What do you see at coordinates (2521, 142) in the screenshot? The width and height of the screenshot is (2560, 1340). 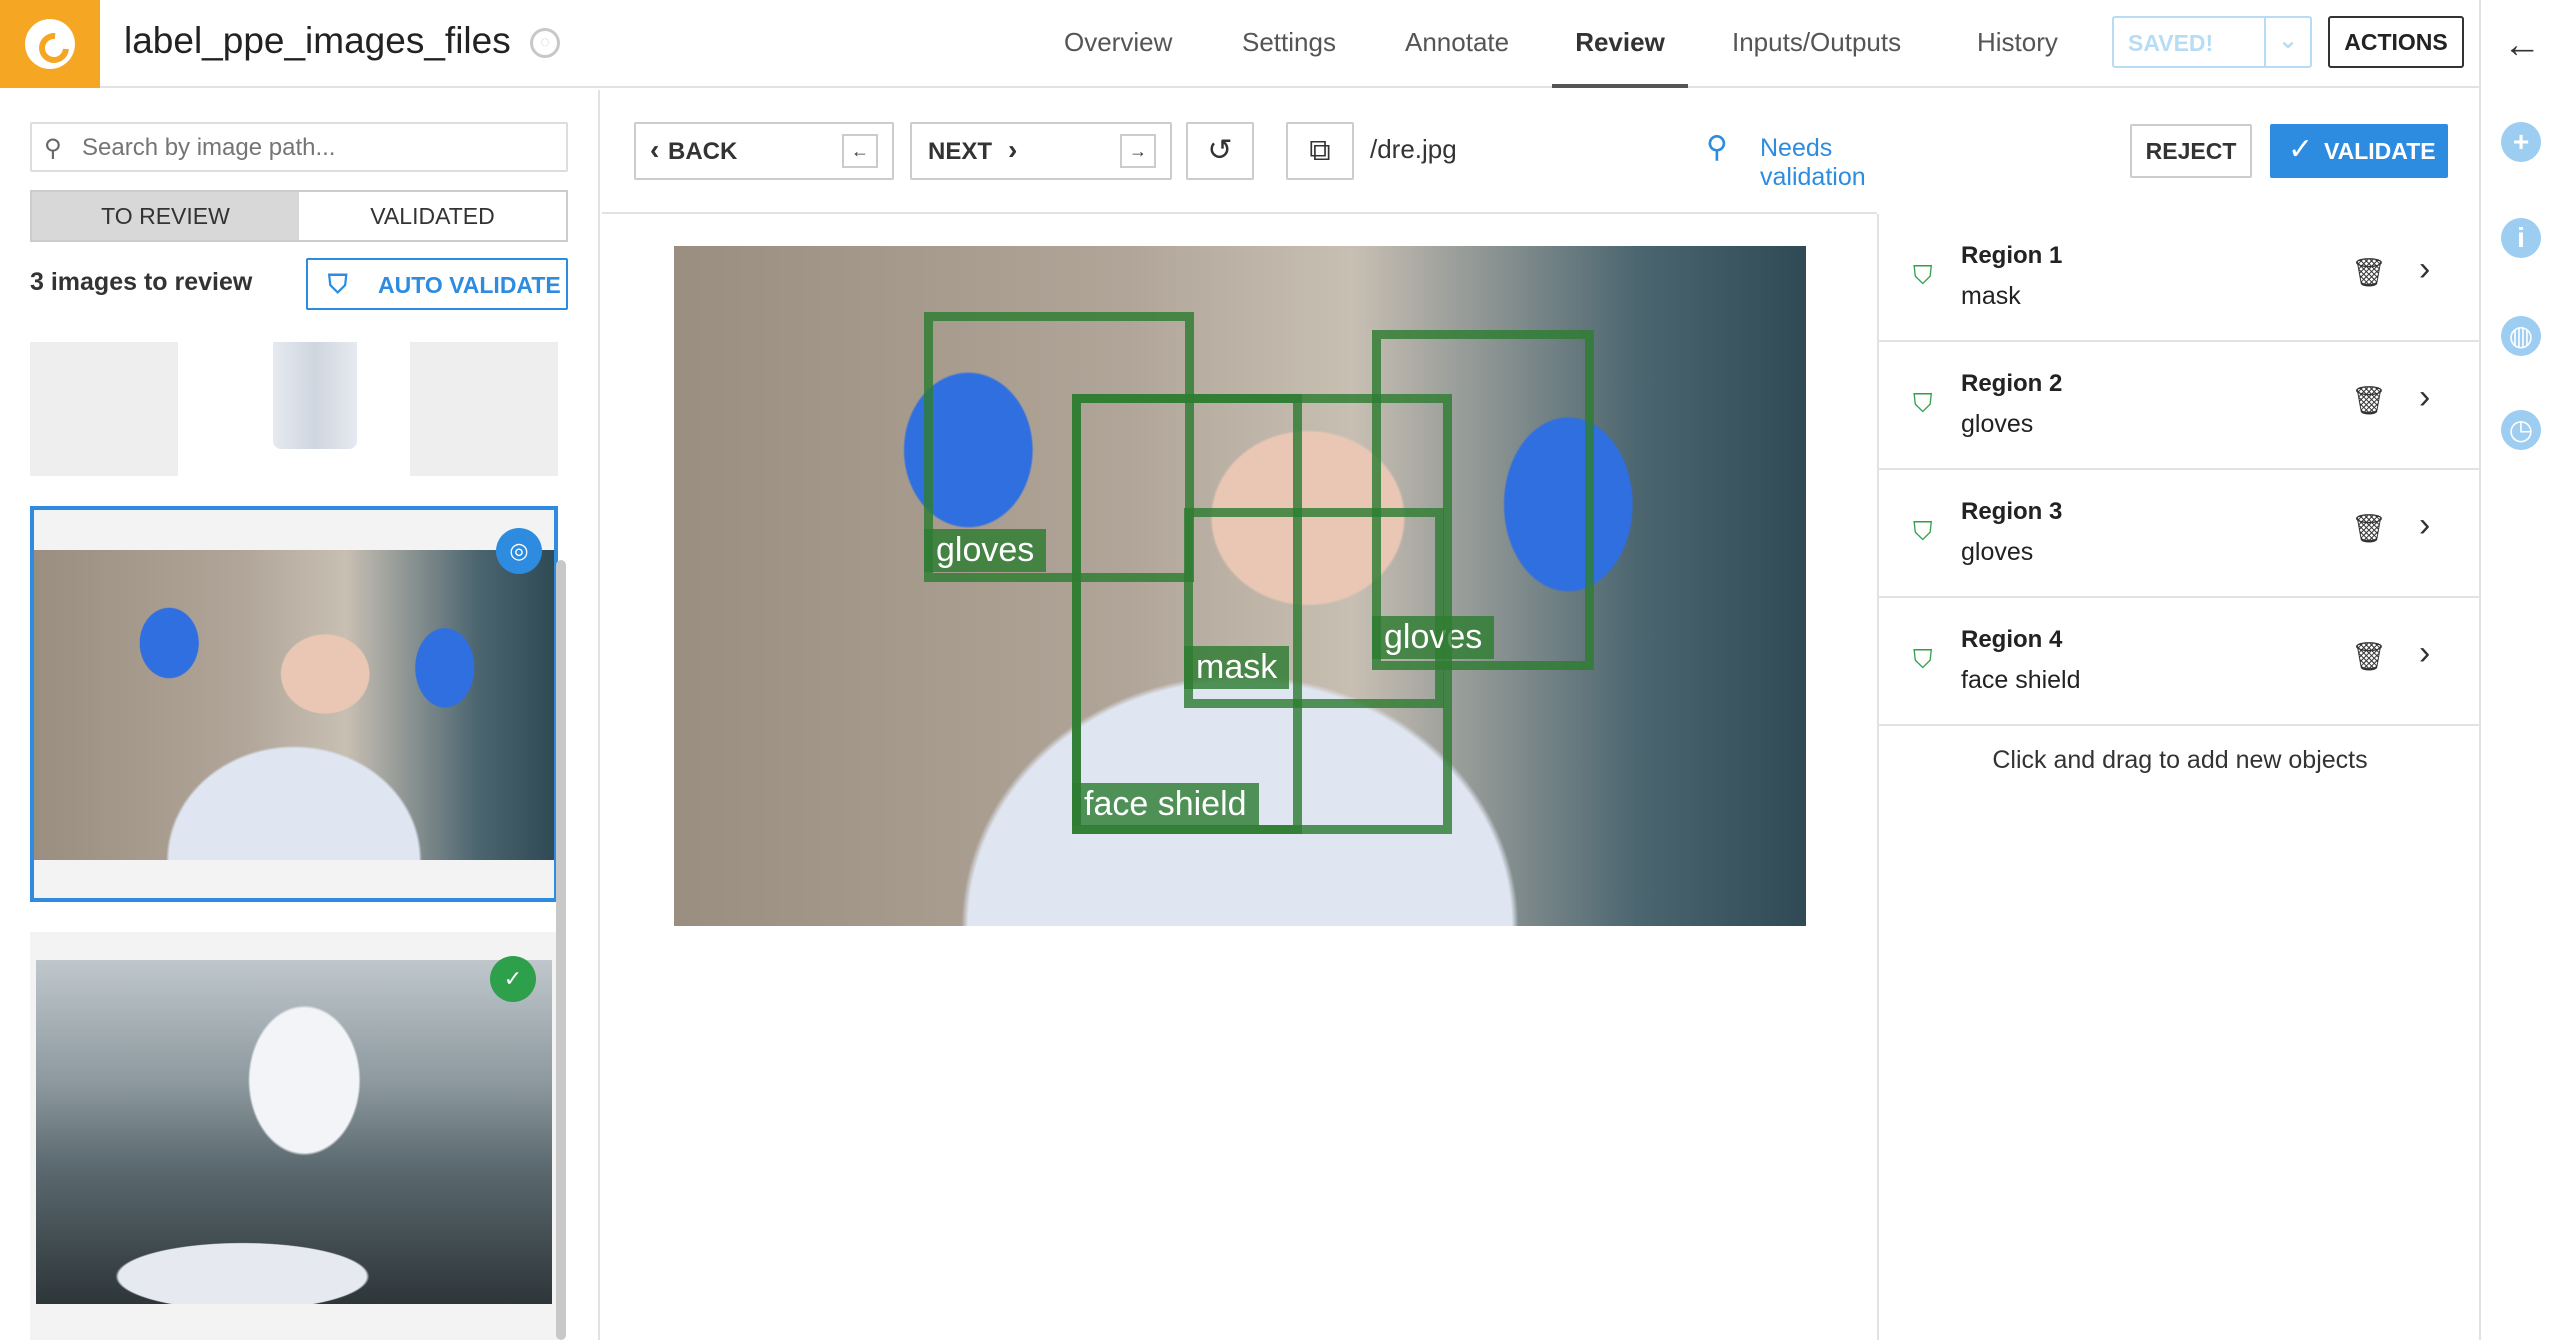 I see `plus-icon: +` at bounding box center [2521, 142].